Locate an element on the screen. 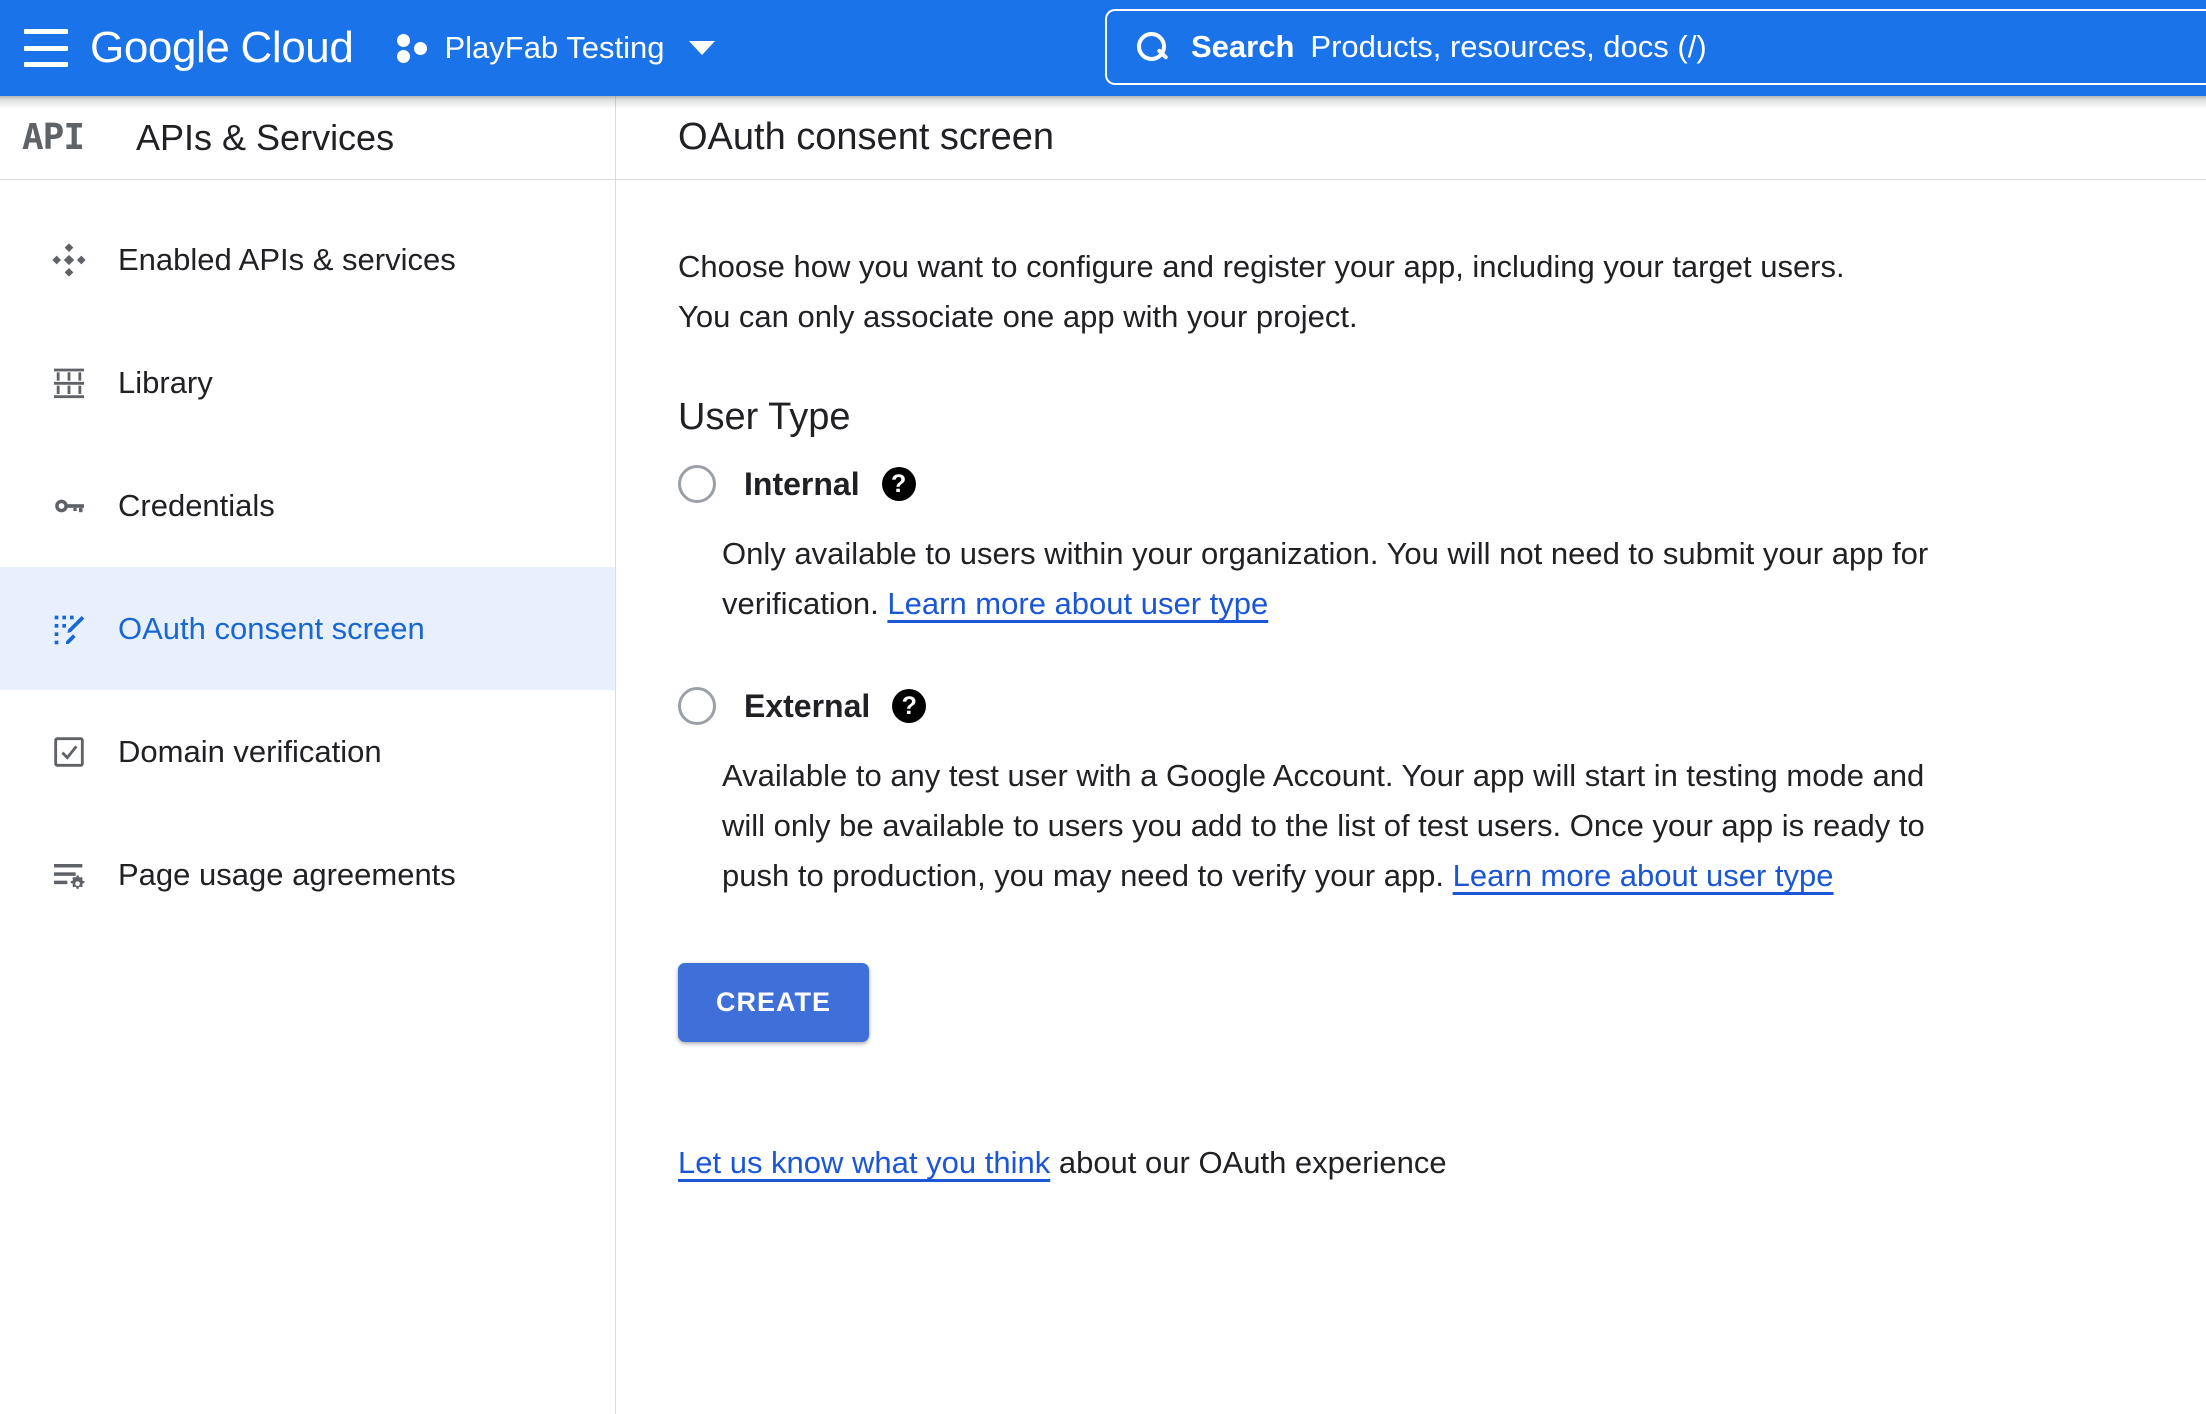 The height and width of the screenshot is (1414, 2206). project-nodes-icon is located at coordinates (414, 48).